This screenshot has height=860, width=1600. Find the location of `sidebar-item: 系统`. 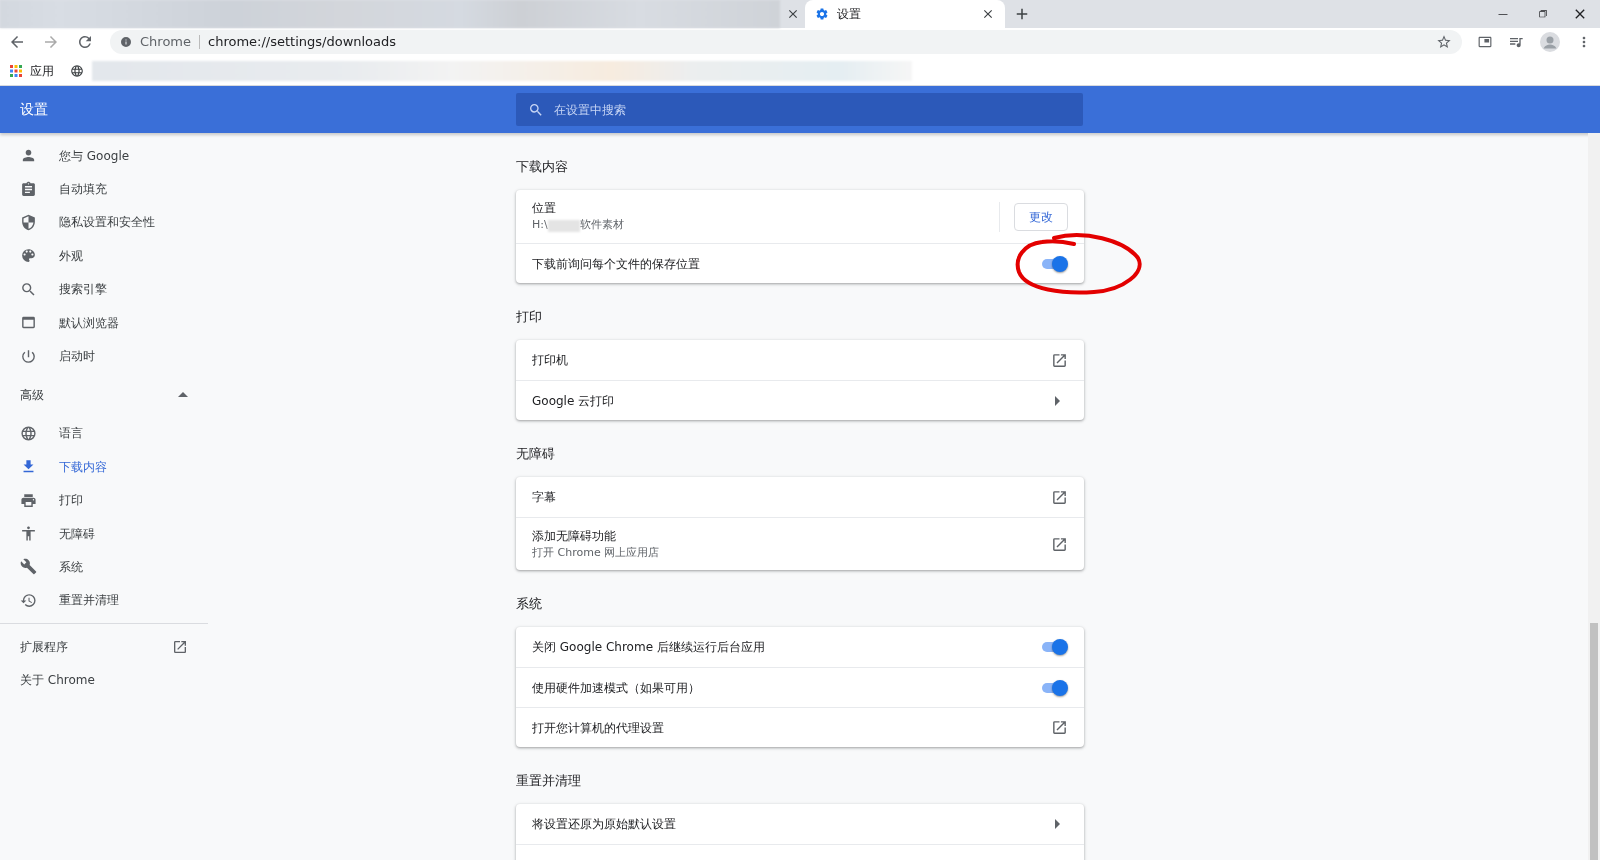

sidebar-item: 系统 is located at coordinates (104, 567).